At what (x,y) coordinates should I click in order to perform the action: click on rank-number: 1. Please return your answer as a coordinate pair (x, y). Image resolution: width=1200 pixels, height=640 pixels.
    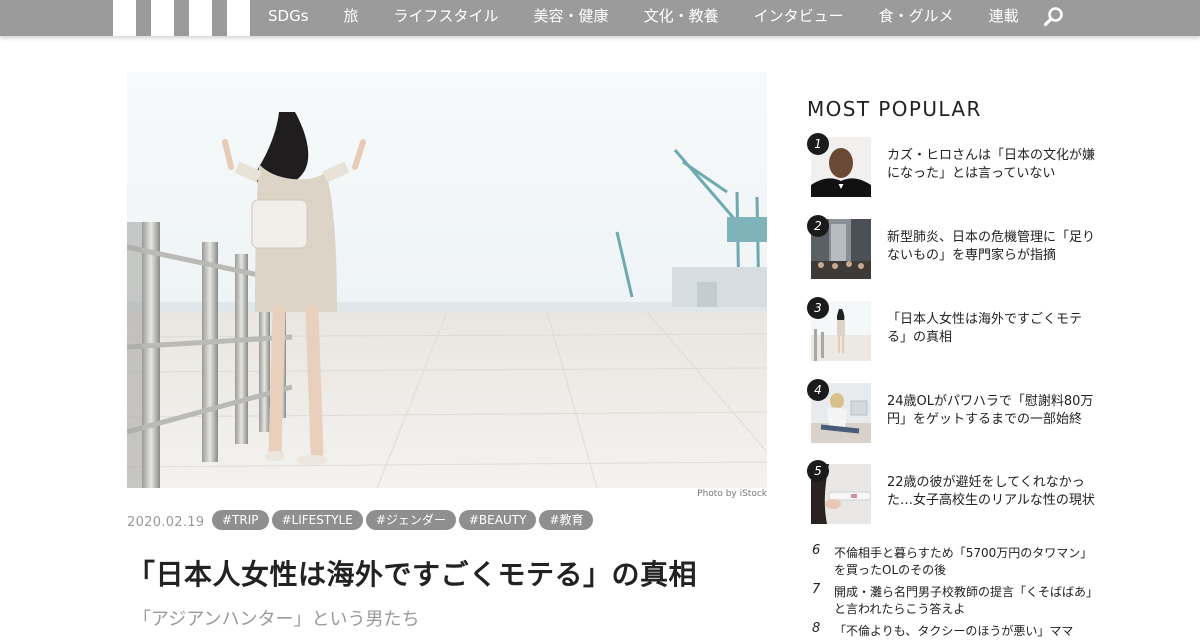
    Looking at the image, I should click on (818, 144).